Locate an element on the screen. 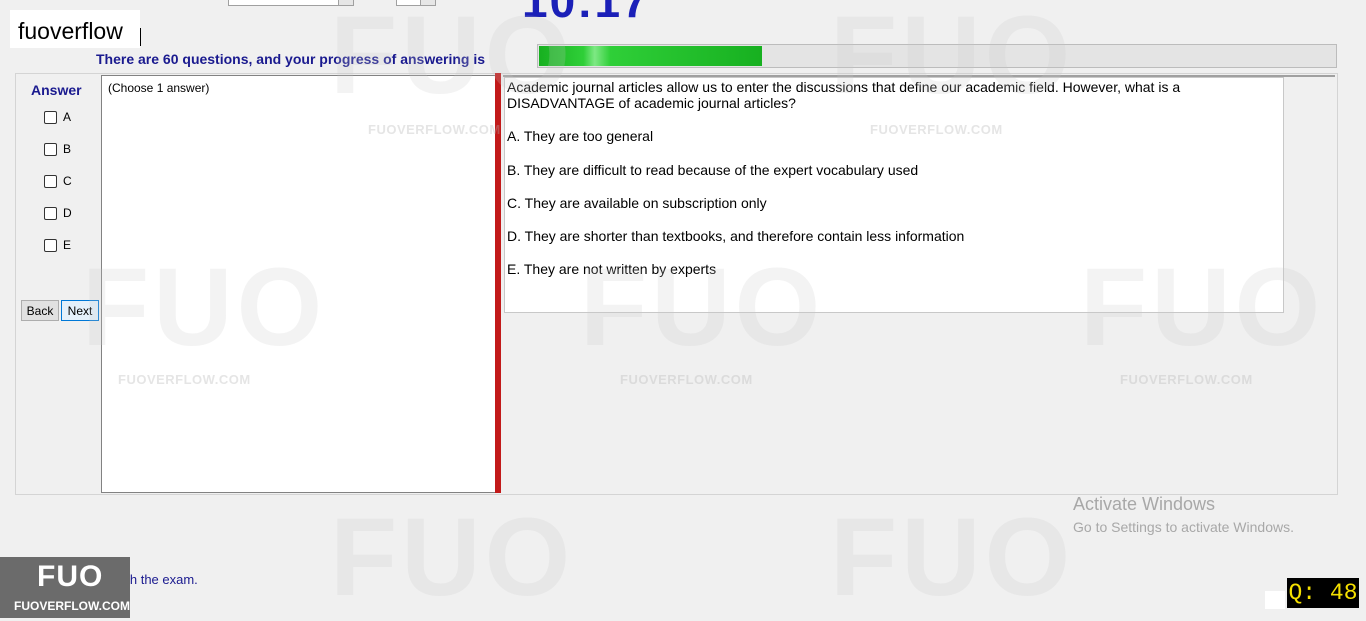  text-cursor is located at coordinates (140, 37).